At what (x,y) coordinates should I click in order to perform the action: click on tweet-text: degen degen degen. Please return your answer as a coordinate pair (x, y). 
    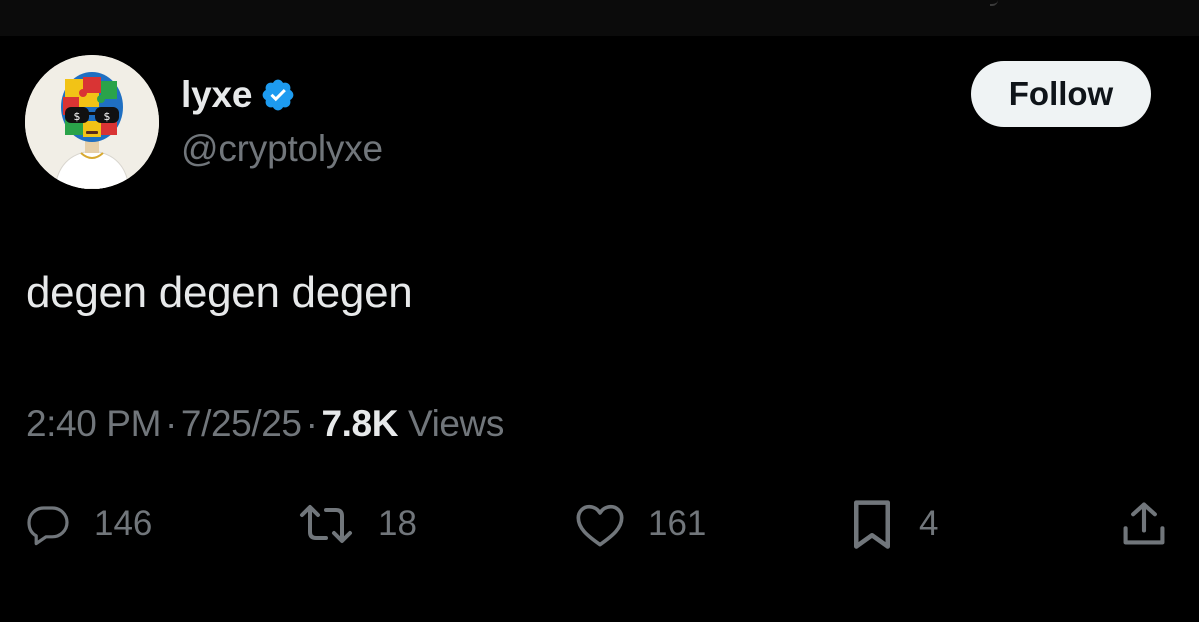
    Looking at the image, I should click on (219, 292).